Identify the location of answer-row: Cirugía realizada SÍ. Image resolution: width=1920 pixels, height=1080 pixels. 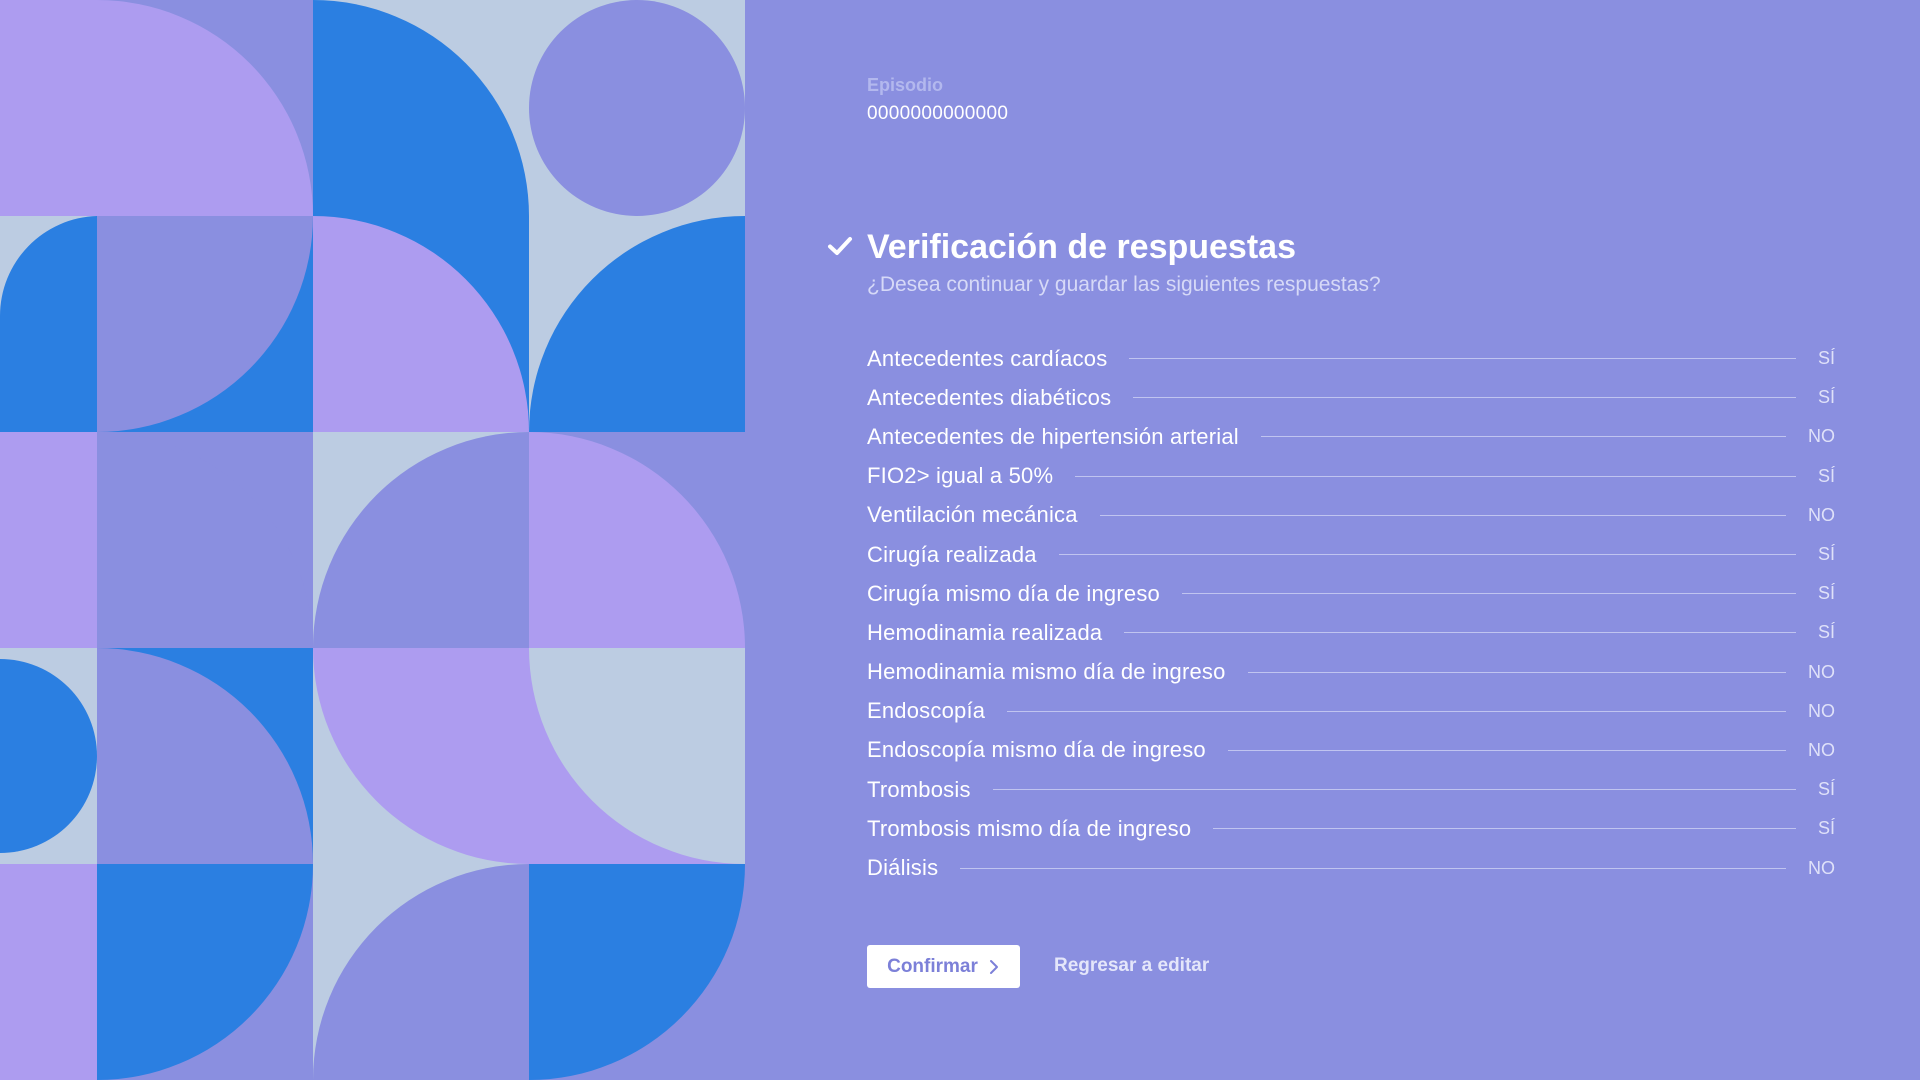
(1351, 554).